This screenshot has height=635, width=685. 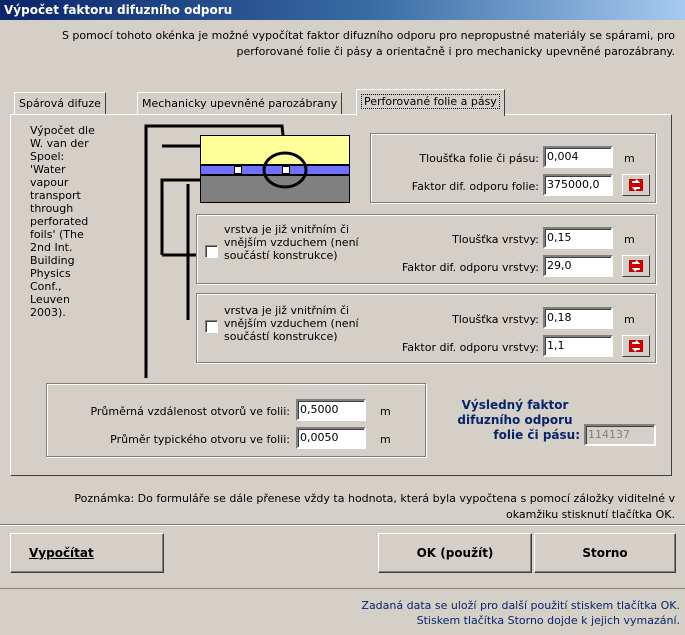 I want to click on foil-hole-left, so click(x=238, y=170).